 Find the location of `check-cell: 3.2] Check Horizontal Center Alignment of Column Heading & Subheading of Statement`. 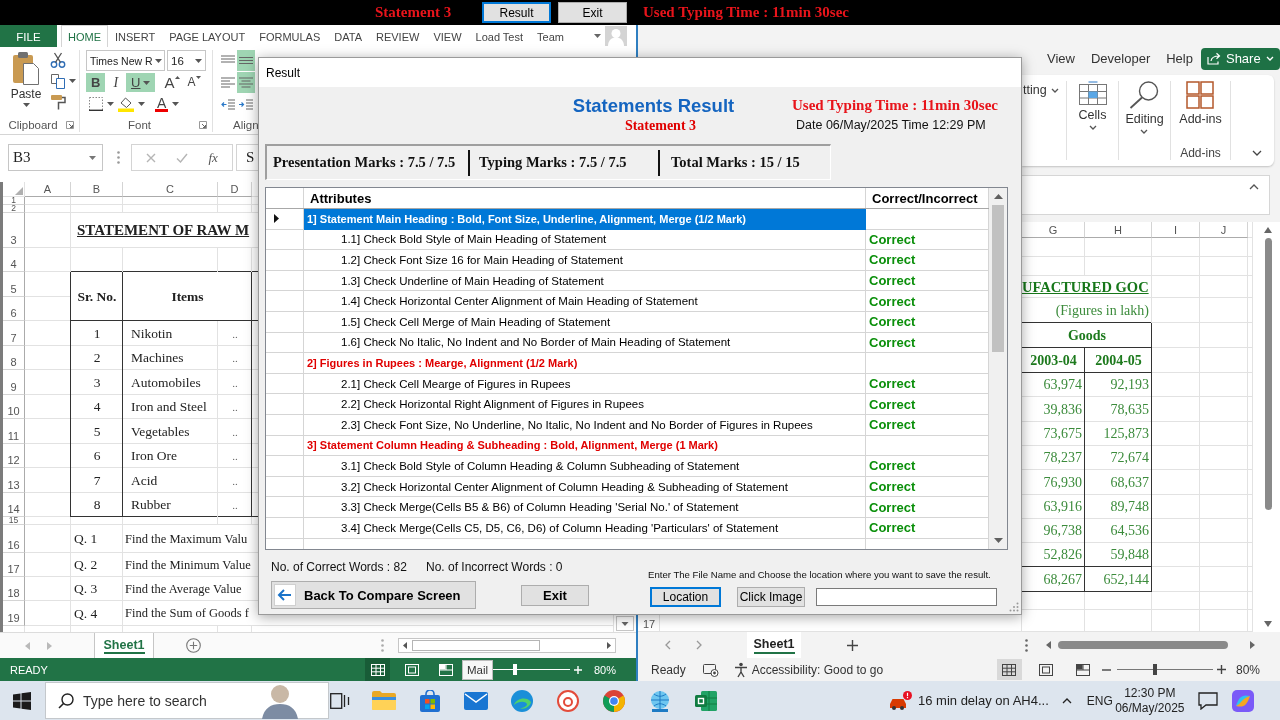

check-cell: 3.2] Check Horizontal Center Alignment of Column Heading & Subheading of Statement is located at coordinates (585, 486).